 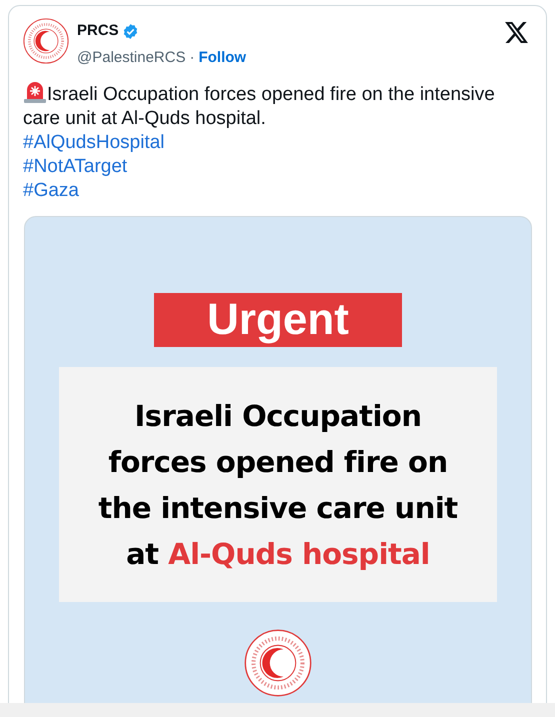 What do you see at coordinates (98, 31) in the screenshot?
I see `author-name: PRCS` at bounding box center [98, 31].